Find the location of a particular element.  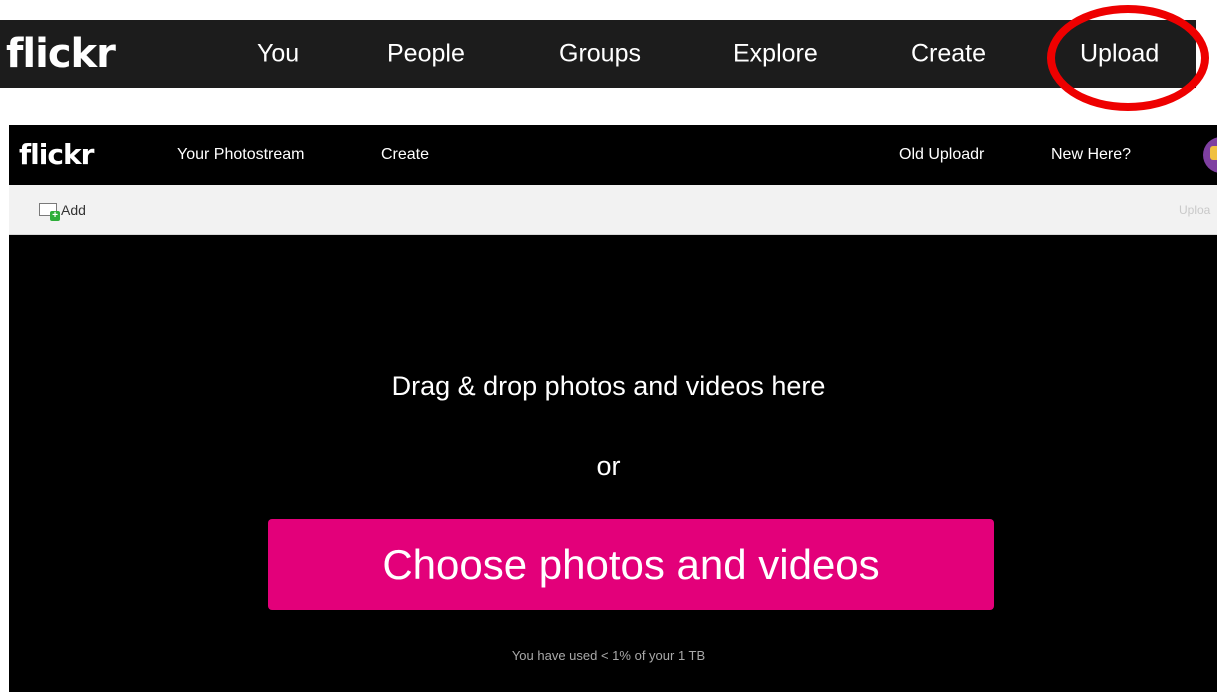

flickr-logo-small: flickr is located at coordinates (56, 155).